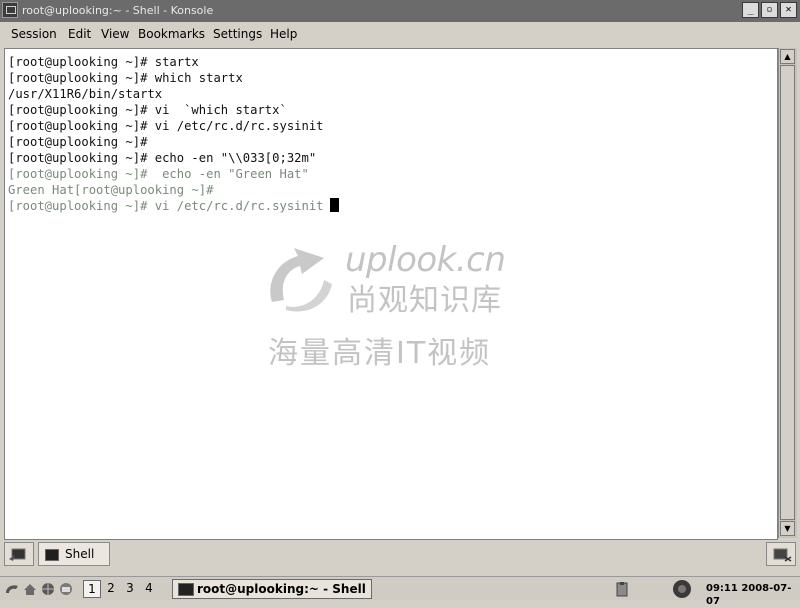 This screenshot has height=608, width=800. I want to click on vertical-scrollbar: ▲ ▼, so click(787, 293).